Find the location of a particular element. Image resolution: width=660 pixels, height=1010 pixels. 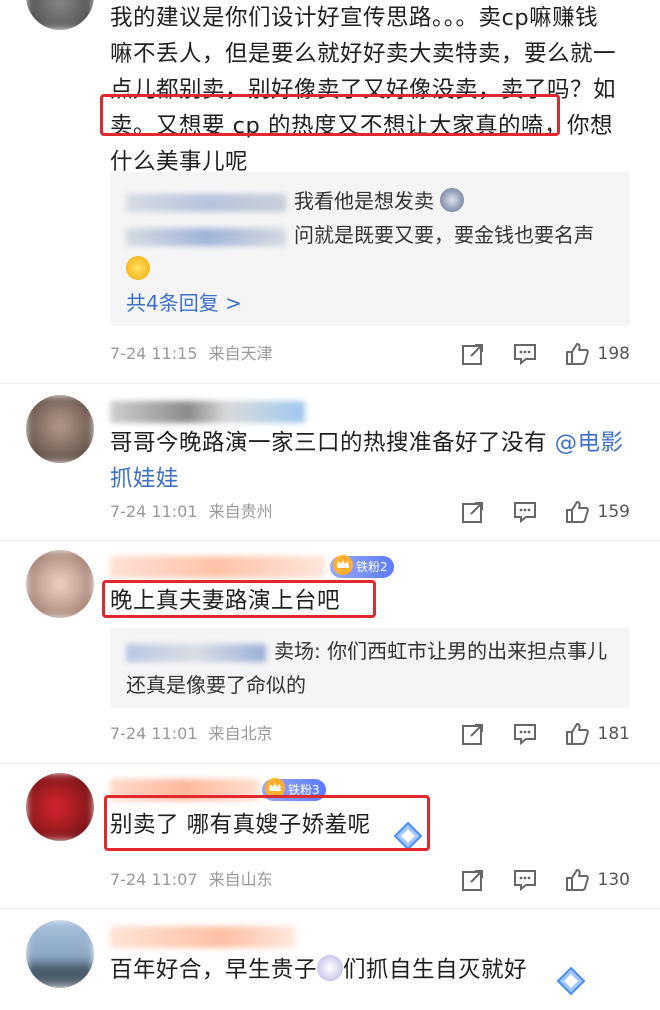

action-bar: 198 is located at coordinates (532, 354).